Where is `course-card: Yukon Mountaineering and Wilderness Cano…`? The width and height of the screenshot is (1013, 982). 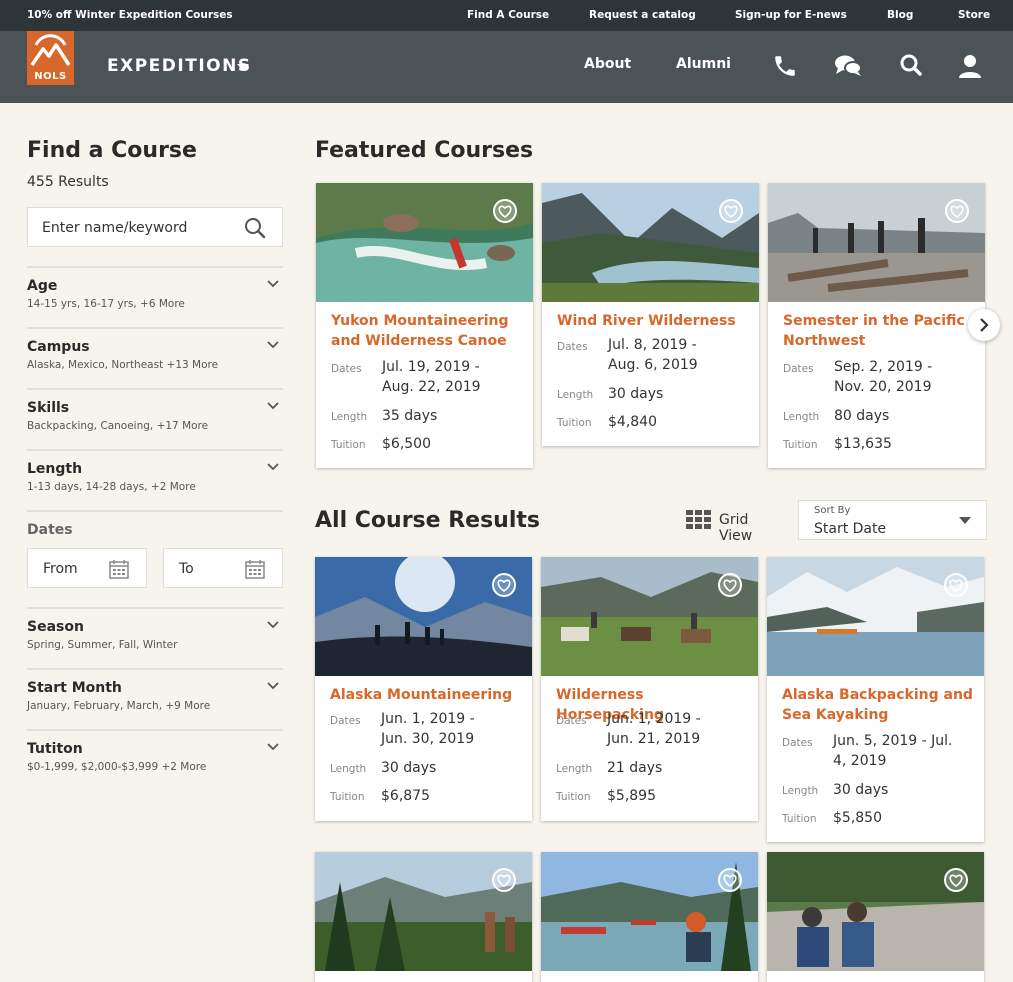
course-card: Yukon Mountaineering and Wilderness Cano… is located at coordinates (424, 325).